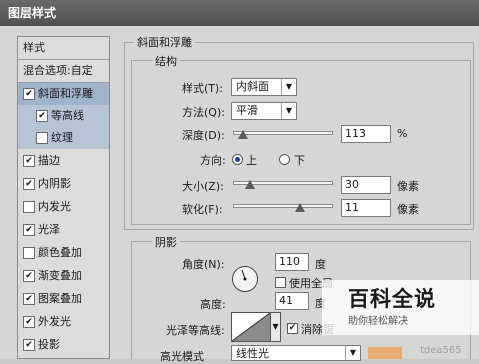 This screenshot has height=364, width=479. What do you see at coordinates (247, 110) in the screenshot?
I see `technique-select-value: 平滑` at bounding box center [247, 110].